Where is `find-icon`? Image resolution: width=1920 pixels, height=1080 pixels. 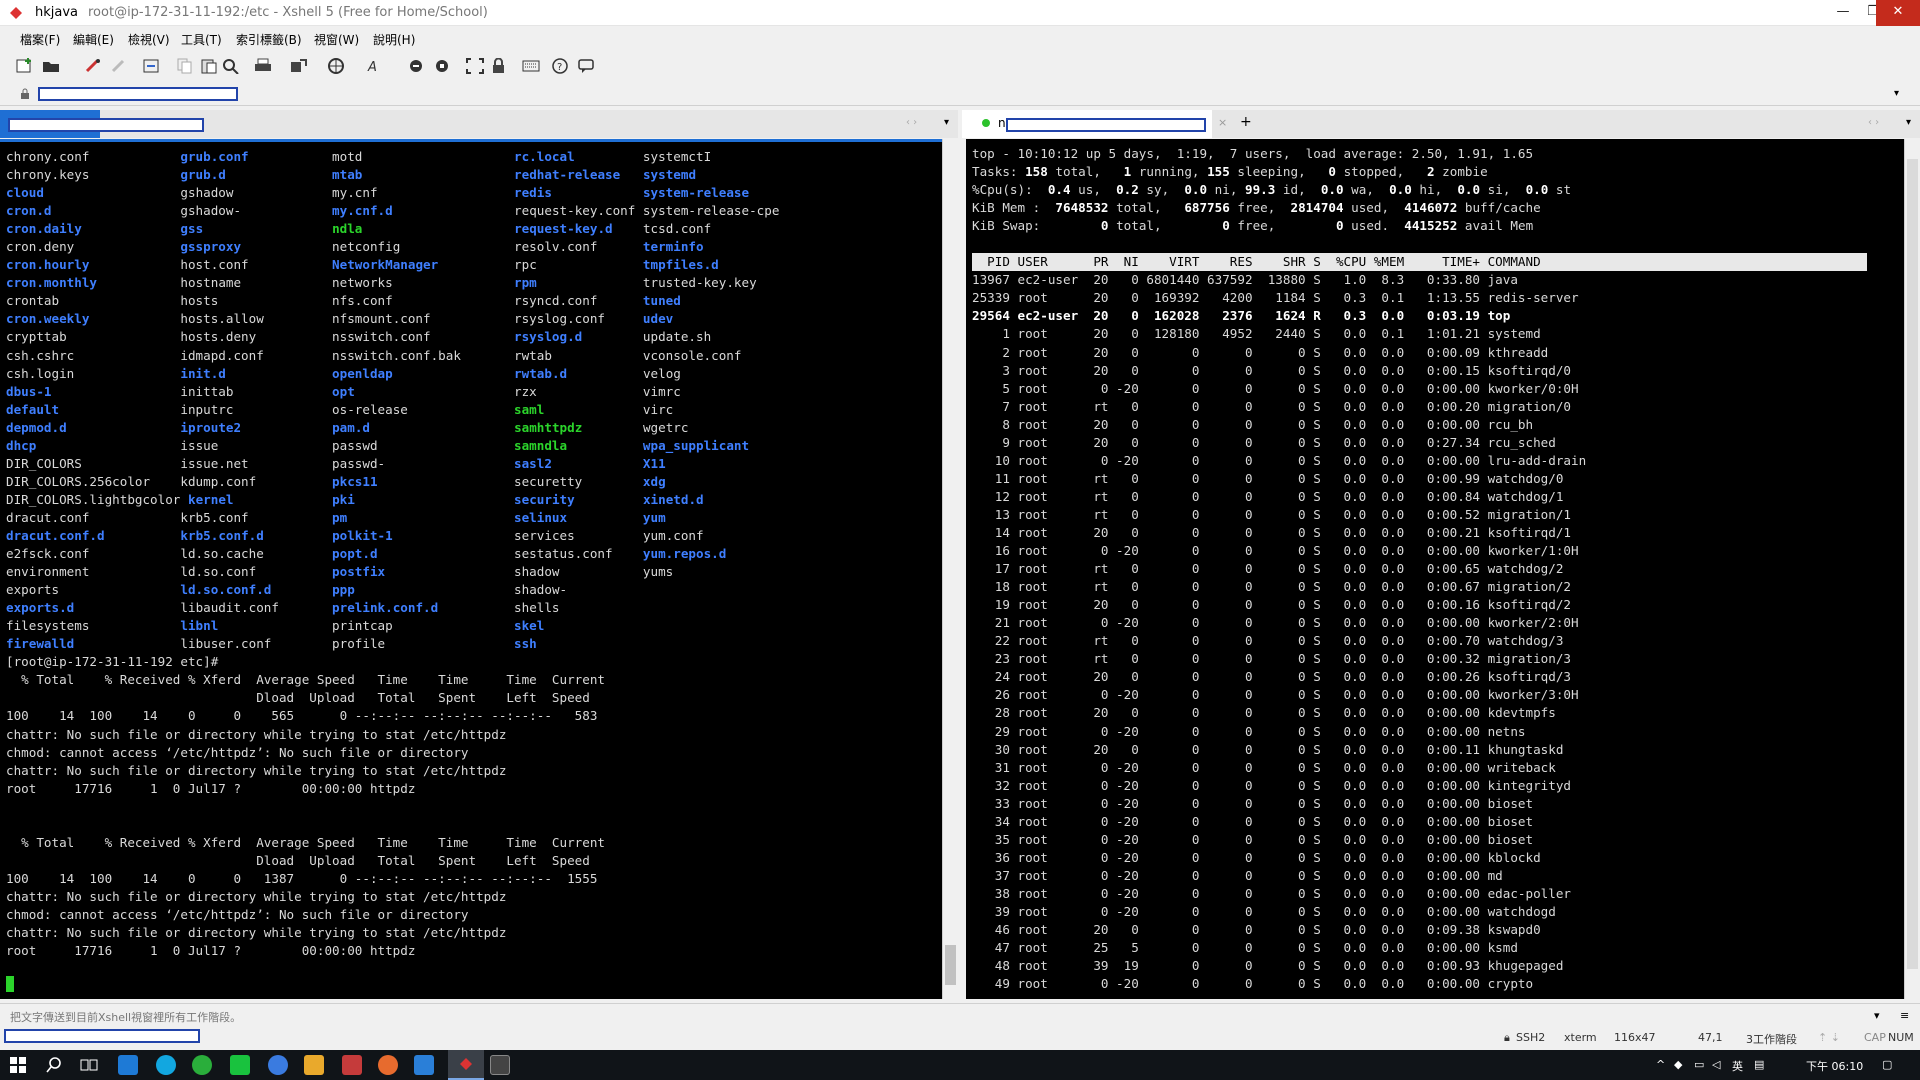 find-icon is located at coordinates (231, 66).